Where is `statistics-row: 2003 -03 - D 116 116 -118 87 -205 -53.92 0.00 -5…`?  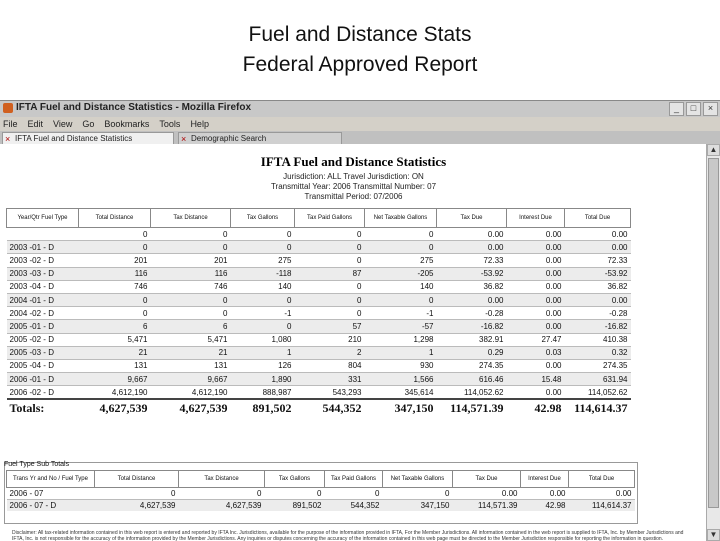 statistics-row: 2003 -03 - D 116 116 -118 87 -205 -53.92 0.00 -5… is located at coordinates (318, 273).